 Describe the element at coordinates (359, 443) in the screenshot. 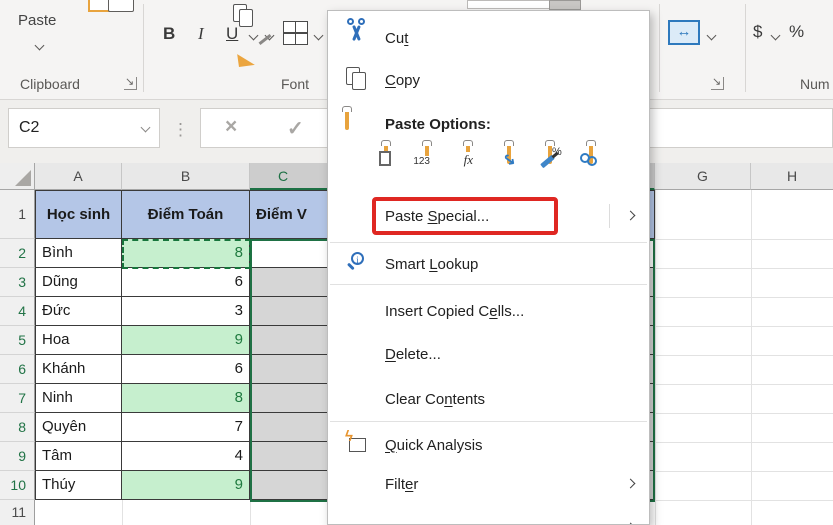

I see `quick-analysis-icon: ϟ` at that location.